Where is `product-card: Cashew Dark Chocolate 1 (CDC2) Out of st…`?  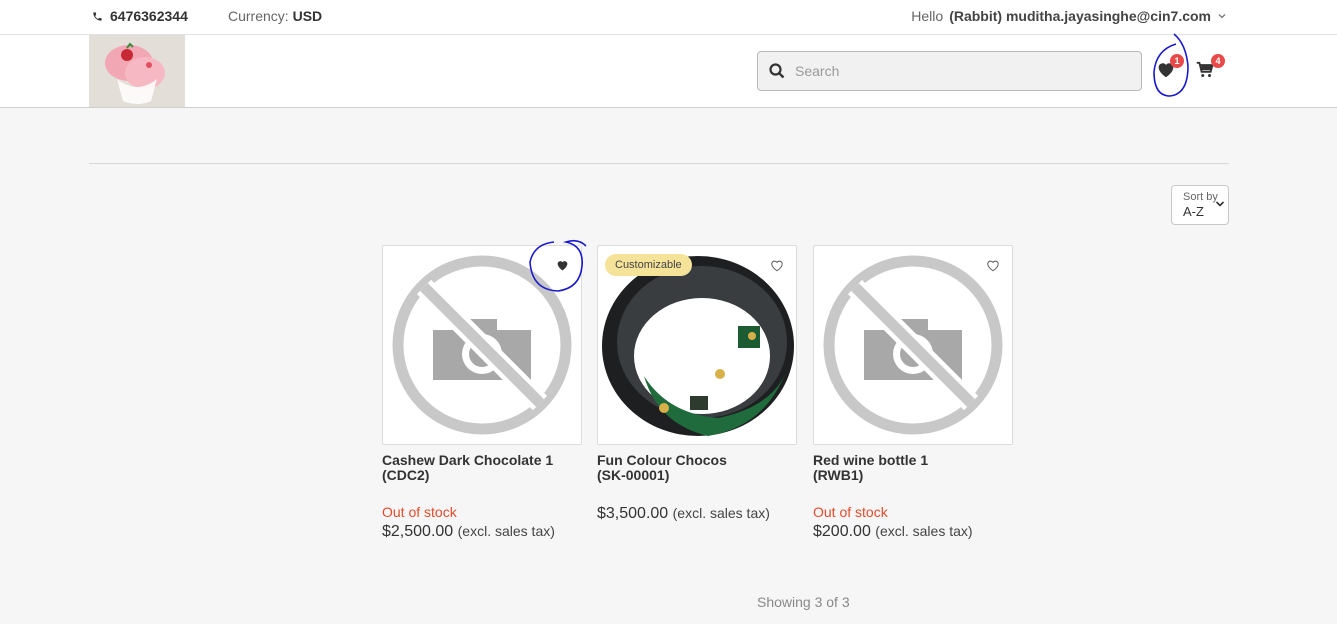 product-card: Cashew Dark Chocolate 1 (CDC2) Out of st… is located at coordinates (482, 393).